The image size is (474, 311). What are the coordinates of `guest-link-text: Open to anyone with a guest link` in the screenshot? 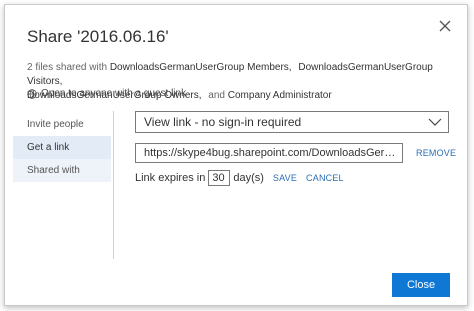 It's located at (114, 93).